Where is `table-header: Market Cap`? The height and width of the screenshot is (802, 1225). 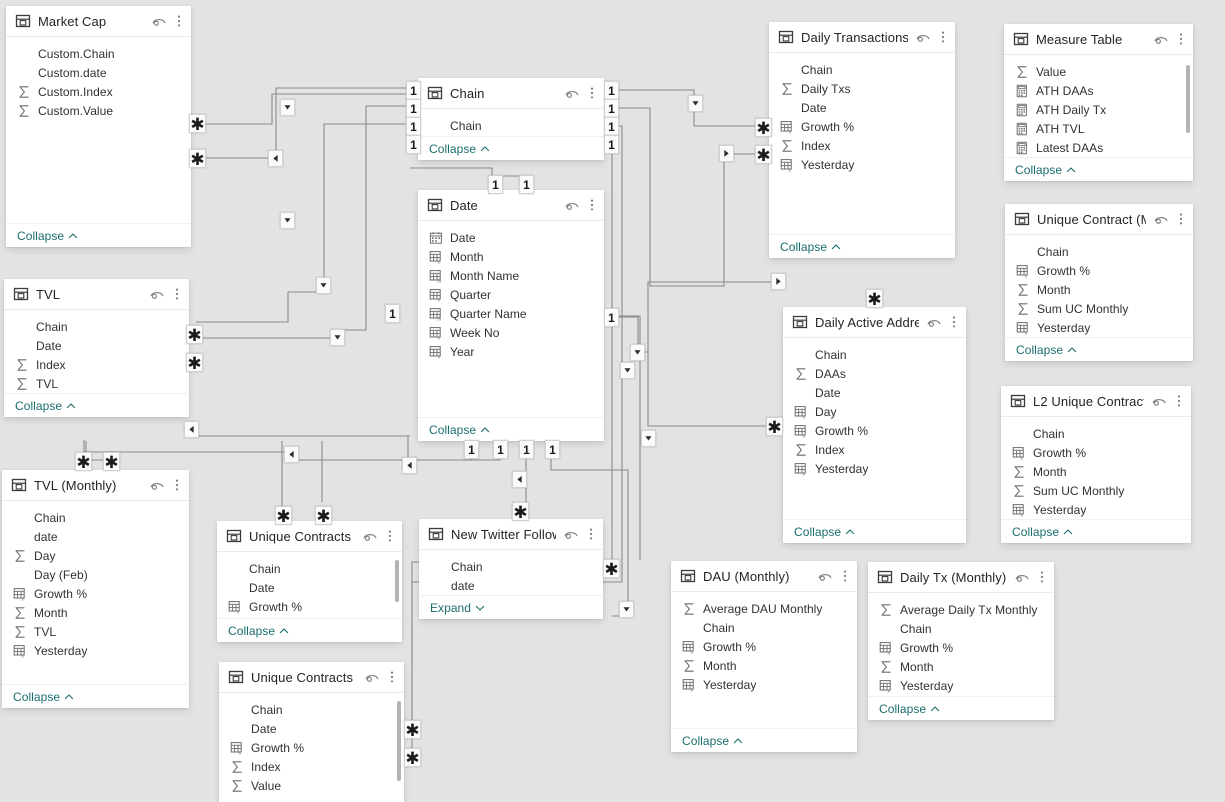 table-header: Market Cap is located at coordinates (98, 21).